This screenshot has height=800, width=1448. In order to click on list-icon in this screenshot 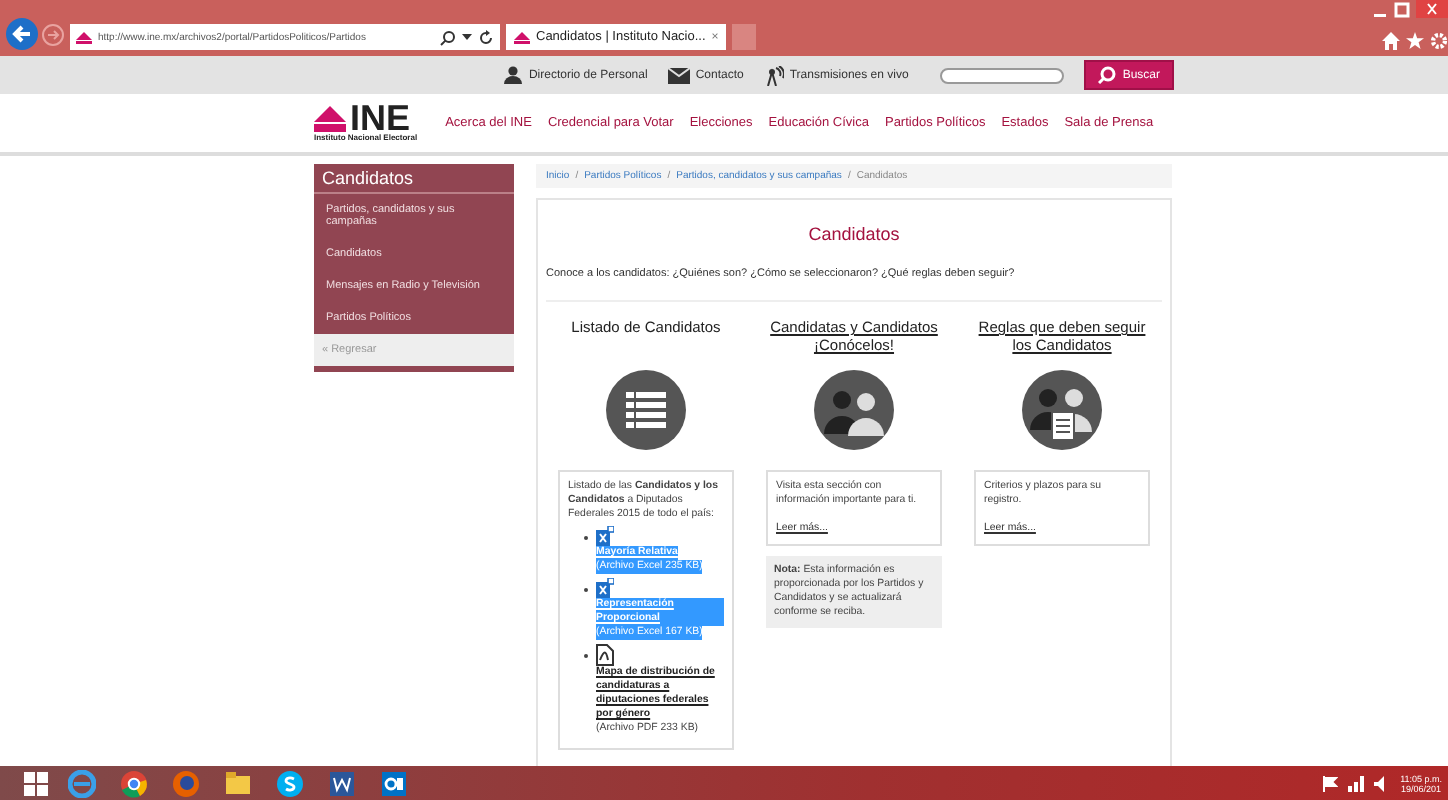, I will do `click(646, 410)`.